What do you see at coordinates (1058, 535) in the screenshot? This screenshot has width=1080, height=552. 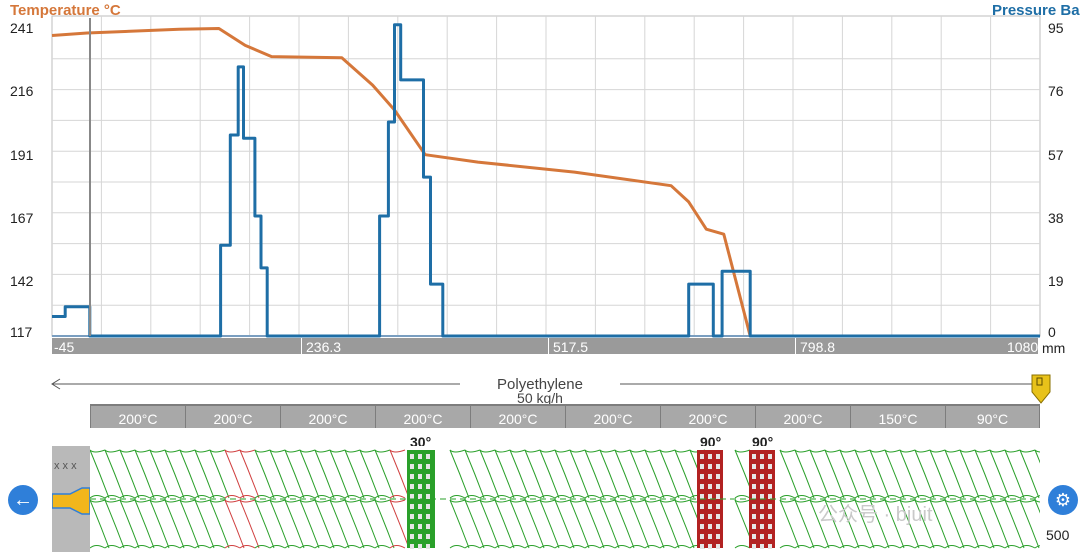 I see `screw-speed: 500` at bounding box center [1058, 535].